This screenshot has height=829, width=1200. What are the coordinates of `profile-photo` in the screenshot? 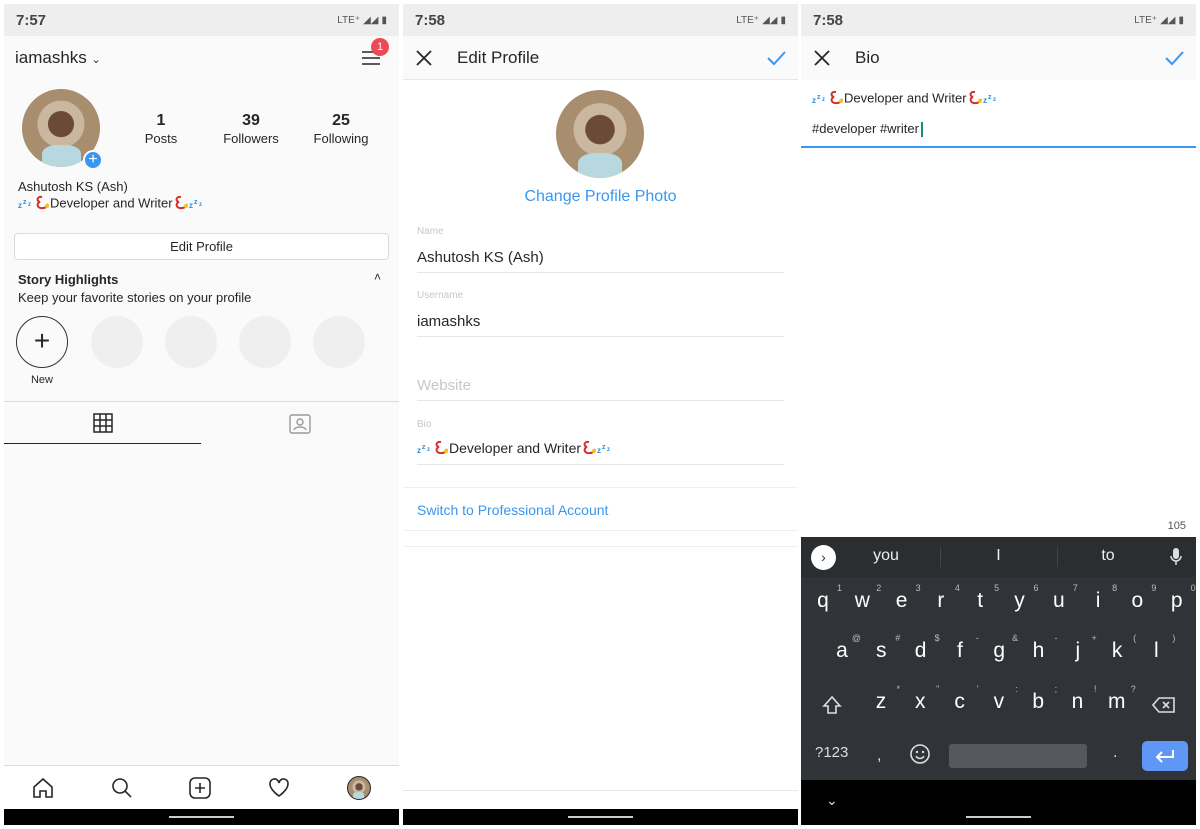 It's located at (600, 134).